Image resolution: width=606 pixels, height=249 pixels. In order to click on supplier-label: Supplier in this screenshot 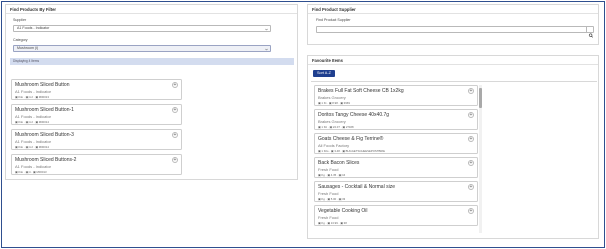, I will do `click(20, 20)`.